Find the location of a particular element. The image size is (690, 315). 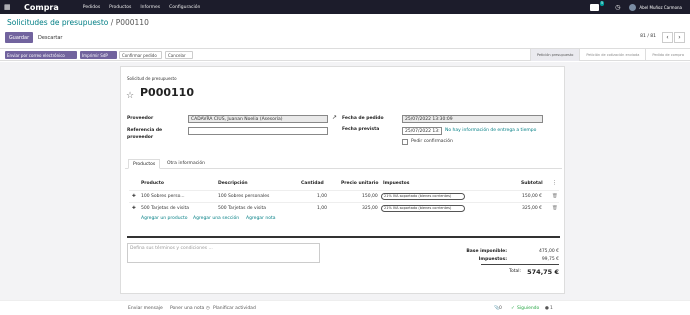

stage-rfq-sent: Petición de cotización enviada is located at coordinates (612, 55).